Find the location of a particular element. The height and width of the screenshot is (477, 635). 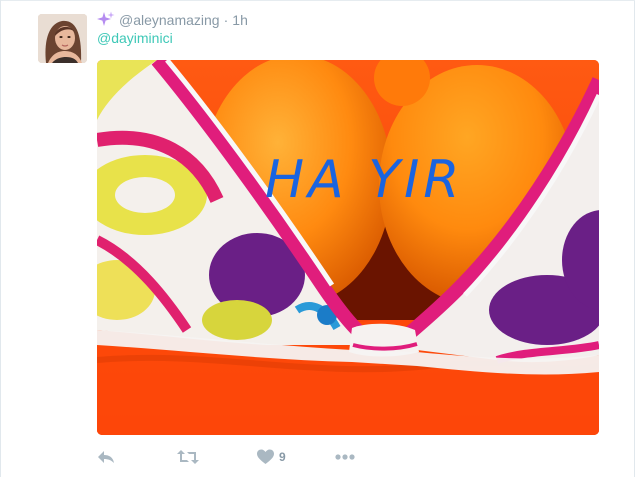

more-icon is located at coordinates (345, 457).